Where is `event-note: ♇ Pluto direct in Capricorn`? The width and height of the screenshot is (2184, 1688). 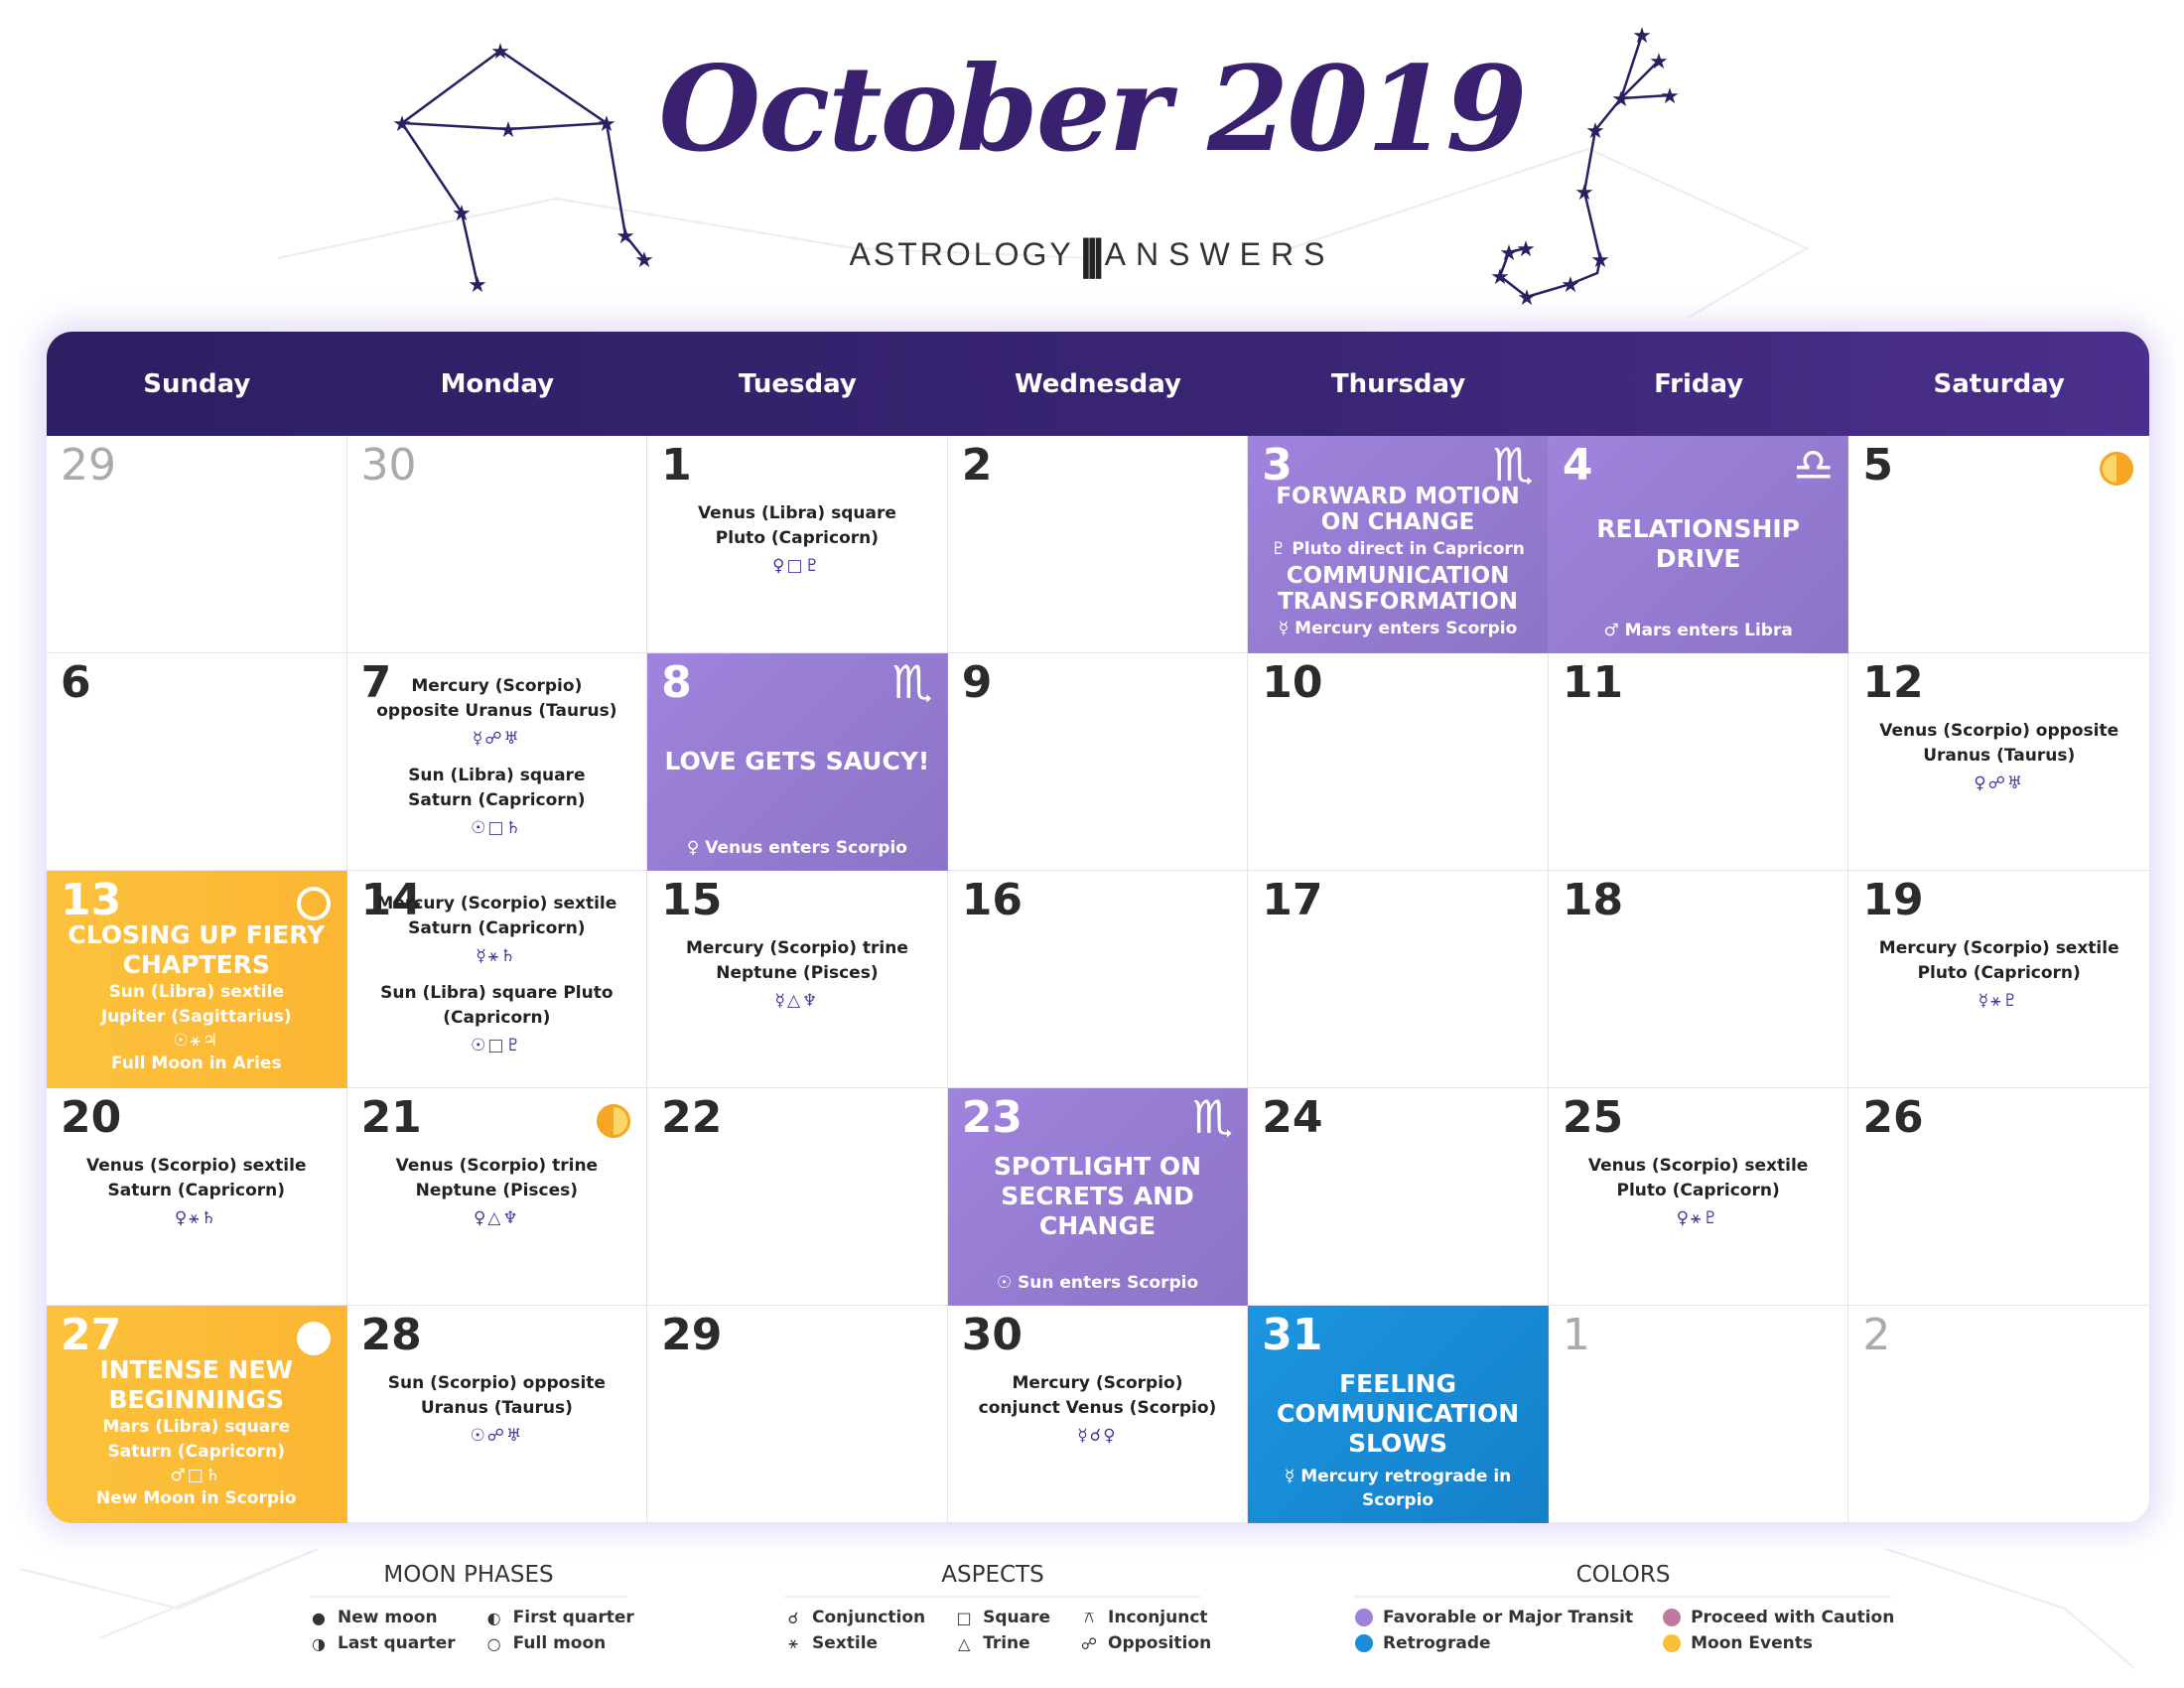 event-note: ♇ Pluto direct in Capricorn is located at coordinates (1398, 549).